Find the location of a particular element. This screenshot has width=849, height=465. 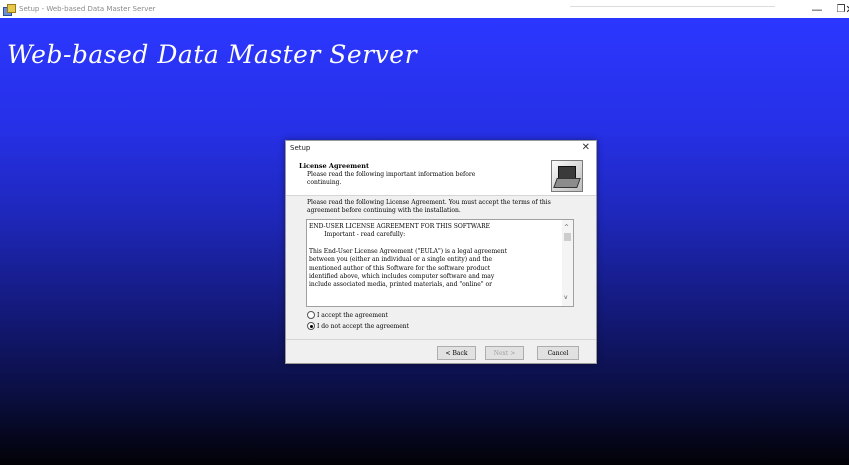

cancel-button: Cancel is located at coordinates (558, 353).